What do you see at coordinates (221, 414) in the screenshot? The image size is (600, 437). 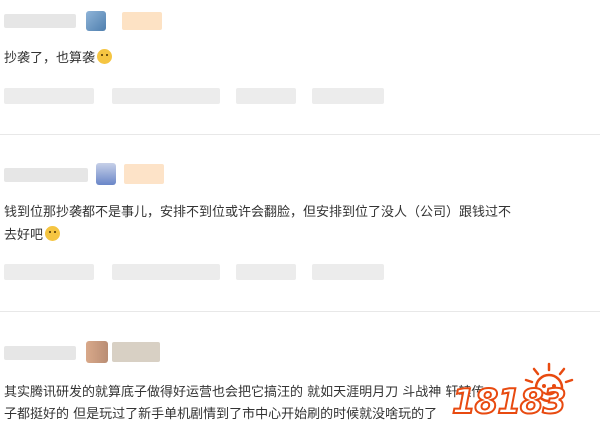 I see `comment-text-line2: 子都挺好的 但是玩过了新手单机剧情到了市中心开始刷的时候就没啥玩的了` at bounding box center [221, 414].